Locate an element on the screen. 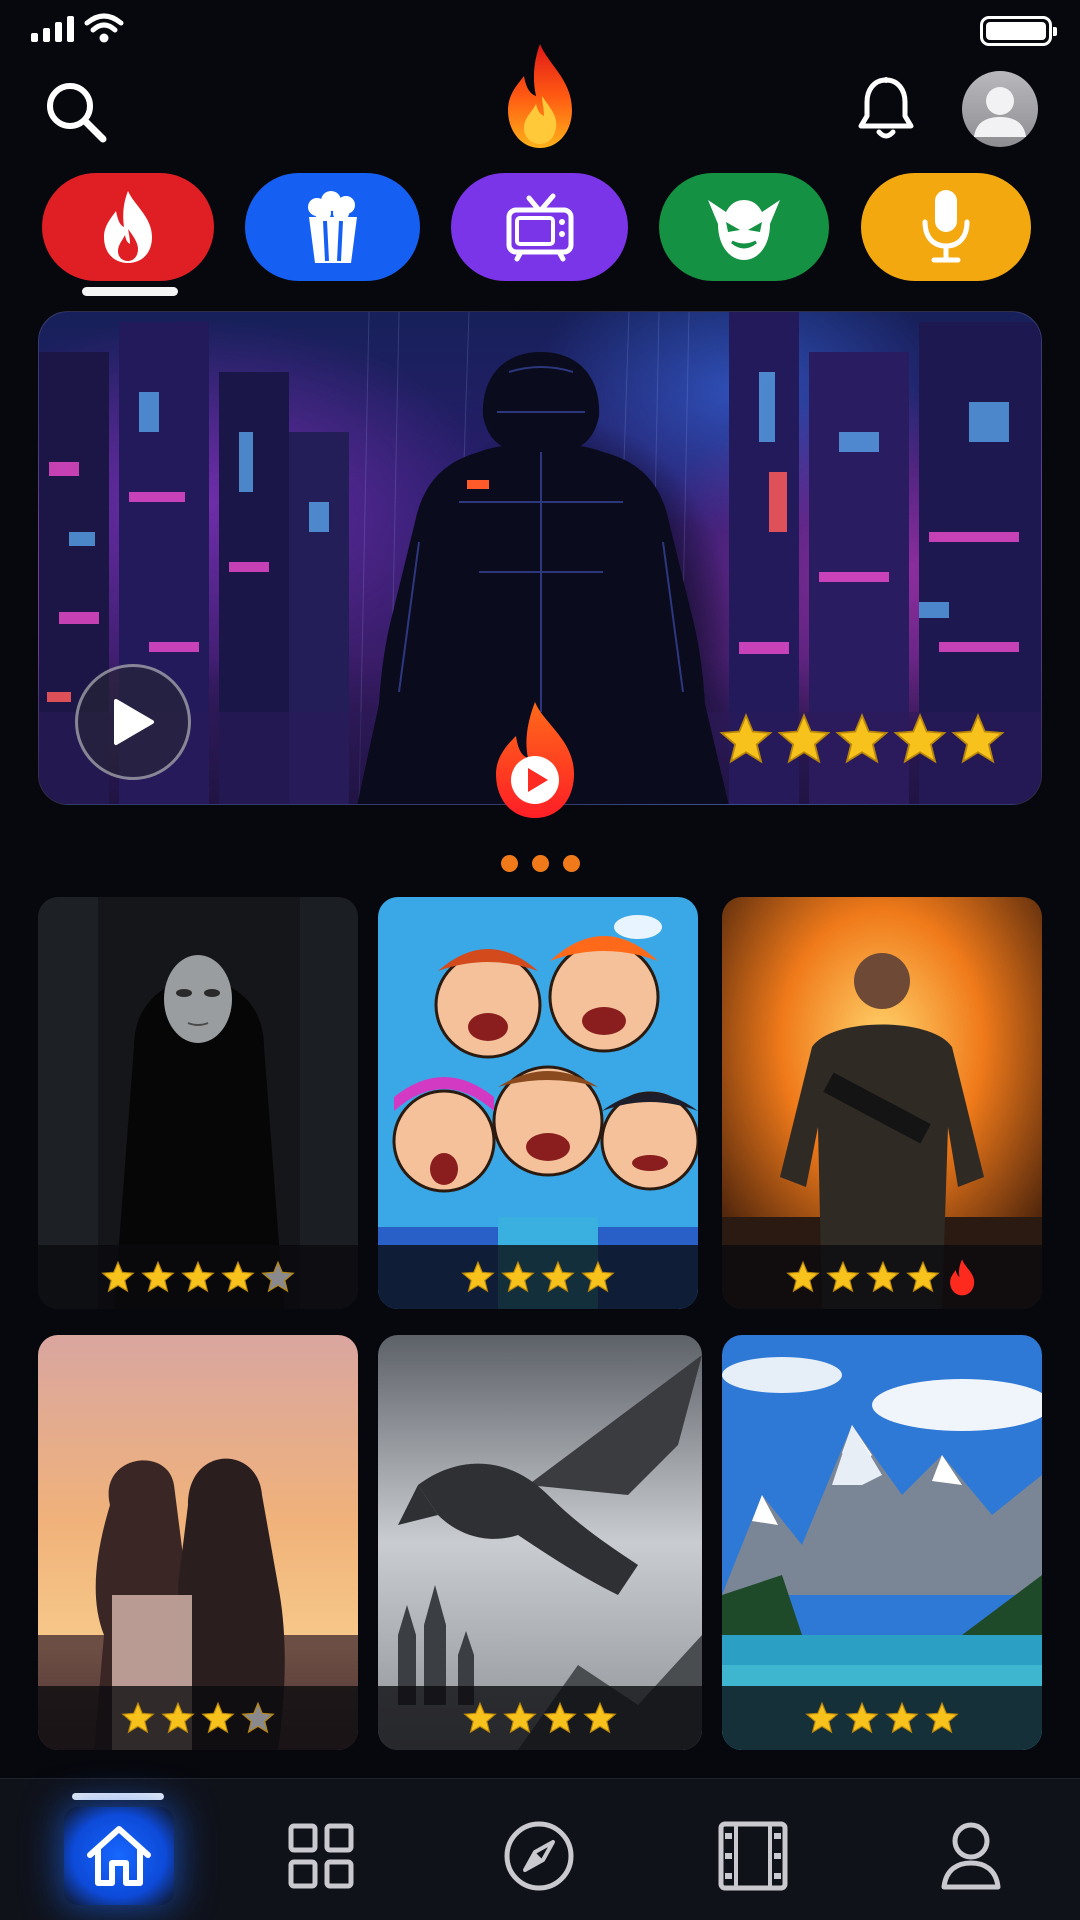 The width and height of the screenshot is (1080, 1920). app-logo is located at coordinates (540, 96).